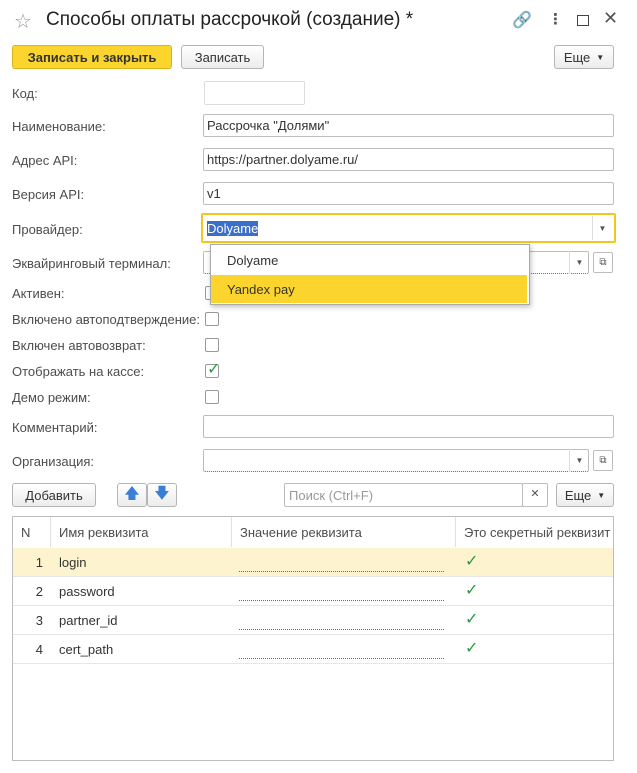 Image resolution: width=637 pixels, height=773 pixels. What do you see at coordinates (39, 562) in the screenshot?
I see `row-number: 1` at bounding box center [39, 562].